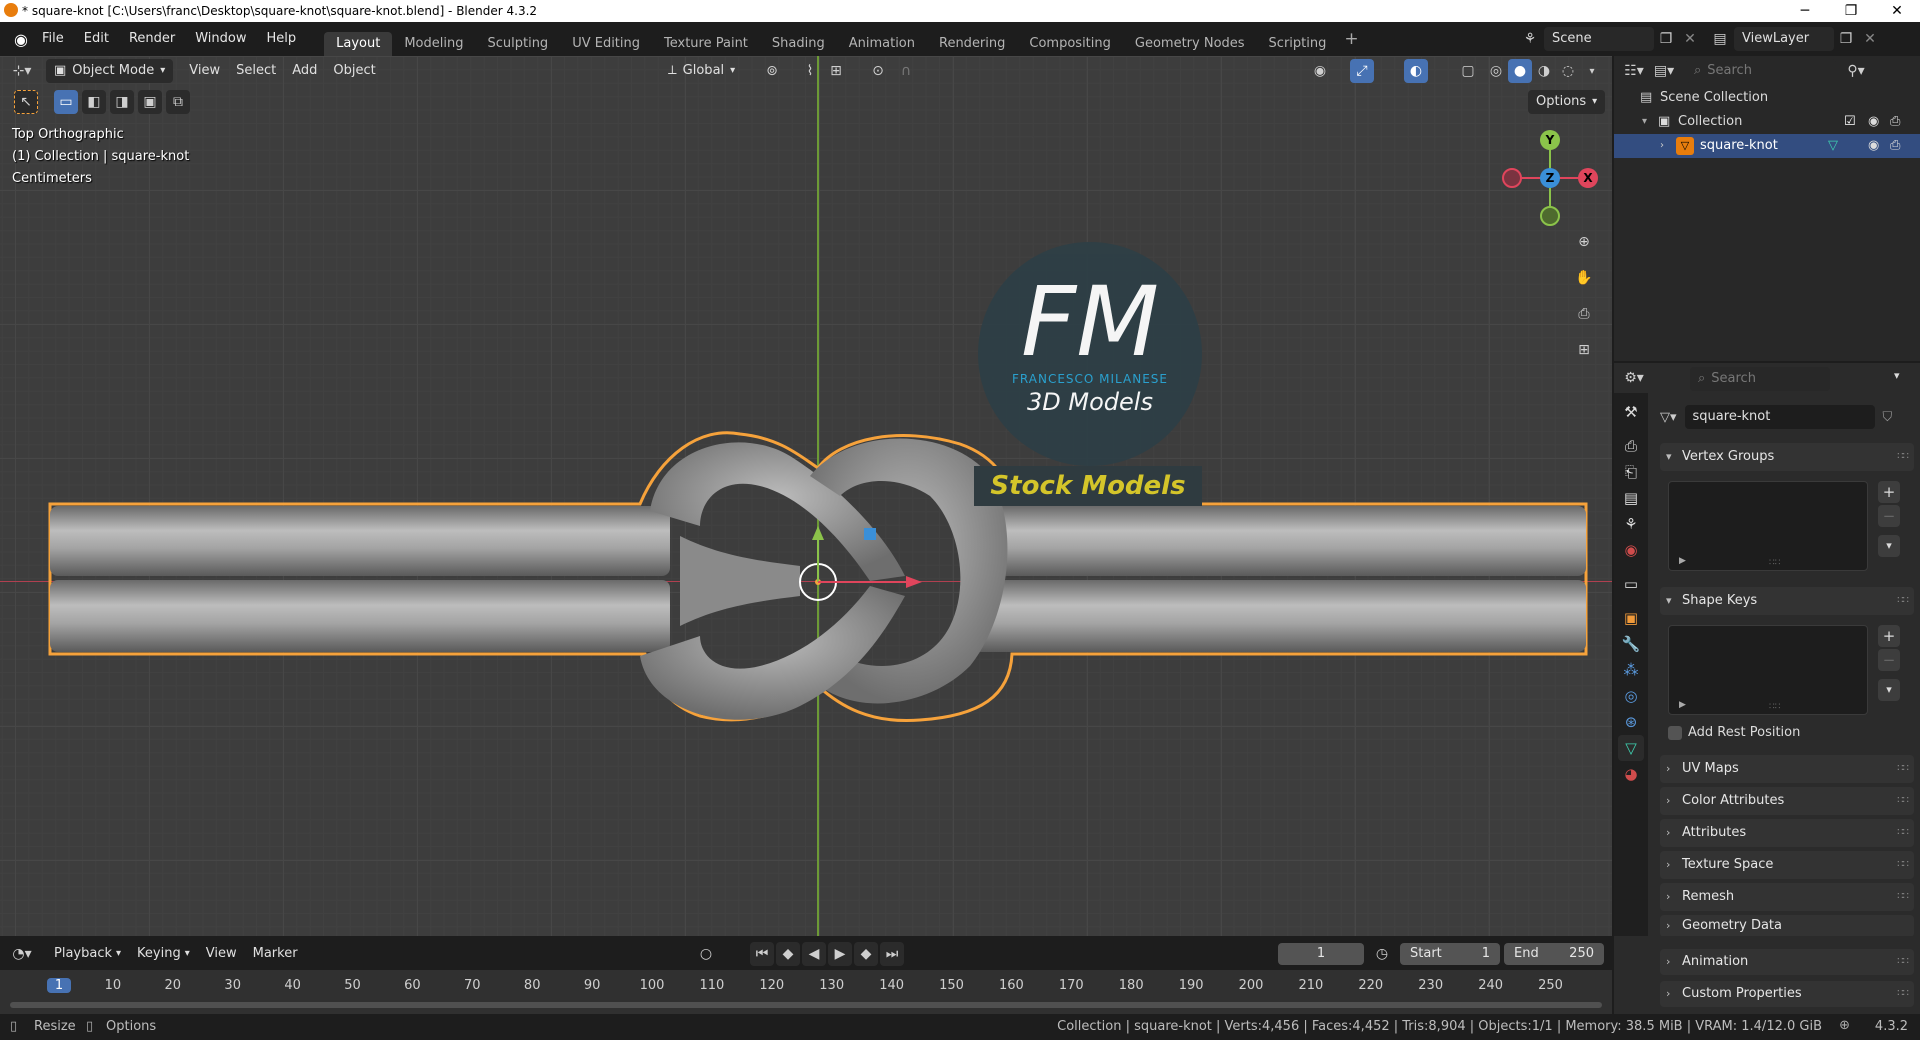 The height and width of the screenshot is (1040, 1920). I want to click on add-vertex-group-button: +, so click(1889, 492).